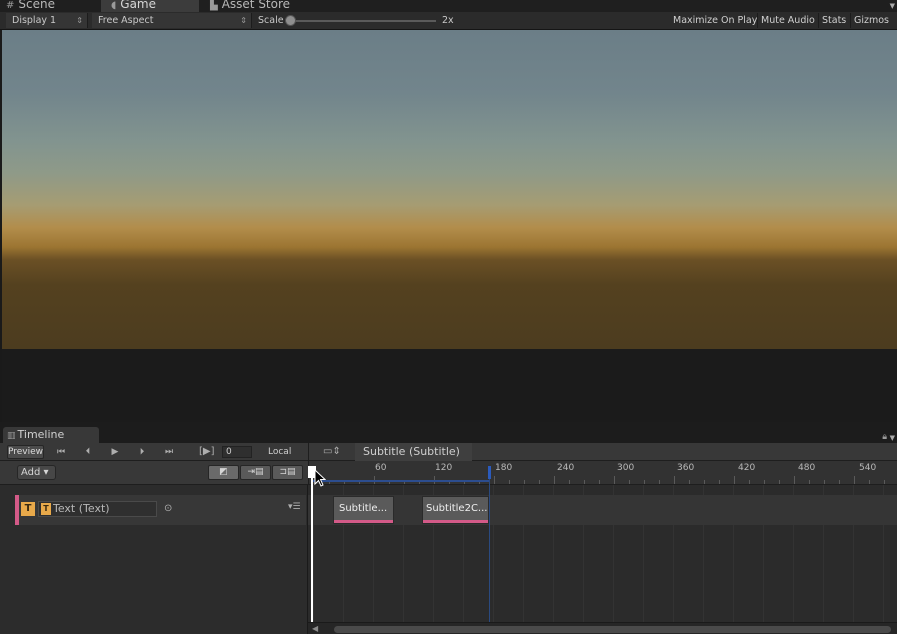  What do you see at coordinates (489, 472) in the screenshot?
I see `timeline-end-marker` at bounding box center [489, 472].